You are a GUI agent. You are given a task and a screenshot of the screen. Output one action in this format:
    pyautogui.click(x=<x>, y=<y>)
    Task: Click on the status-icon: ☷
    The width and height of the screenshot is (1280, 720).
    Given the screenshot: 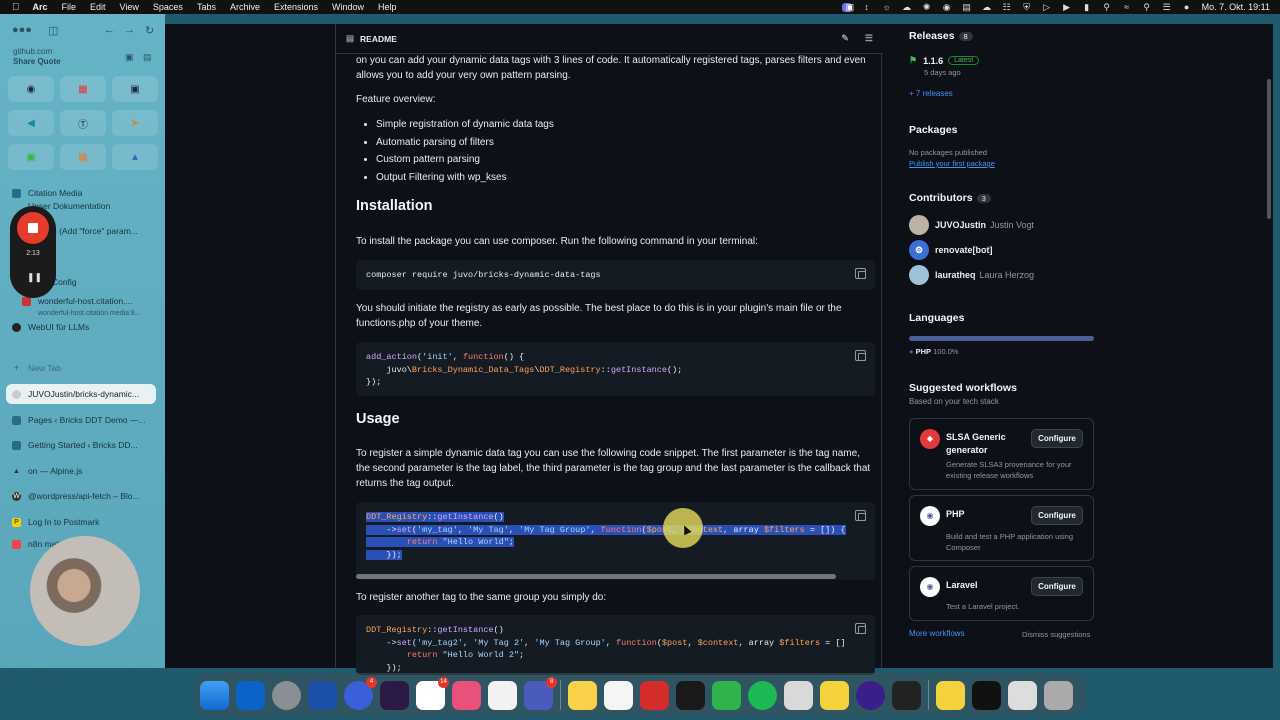 What is the action you would take?
    pyautogui.click(x=1007, y=7)
    